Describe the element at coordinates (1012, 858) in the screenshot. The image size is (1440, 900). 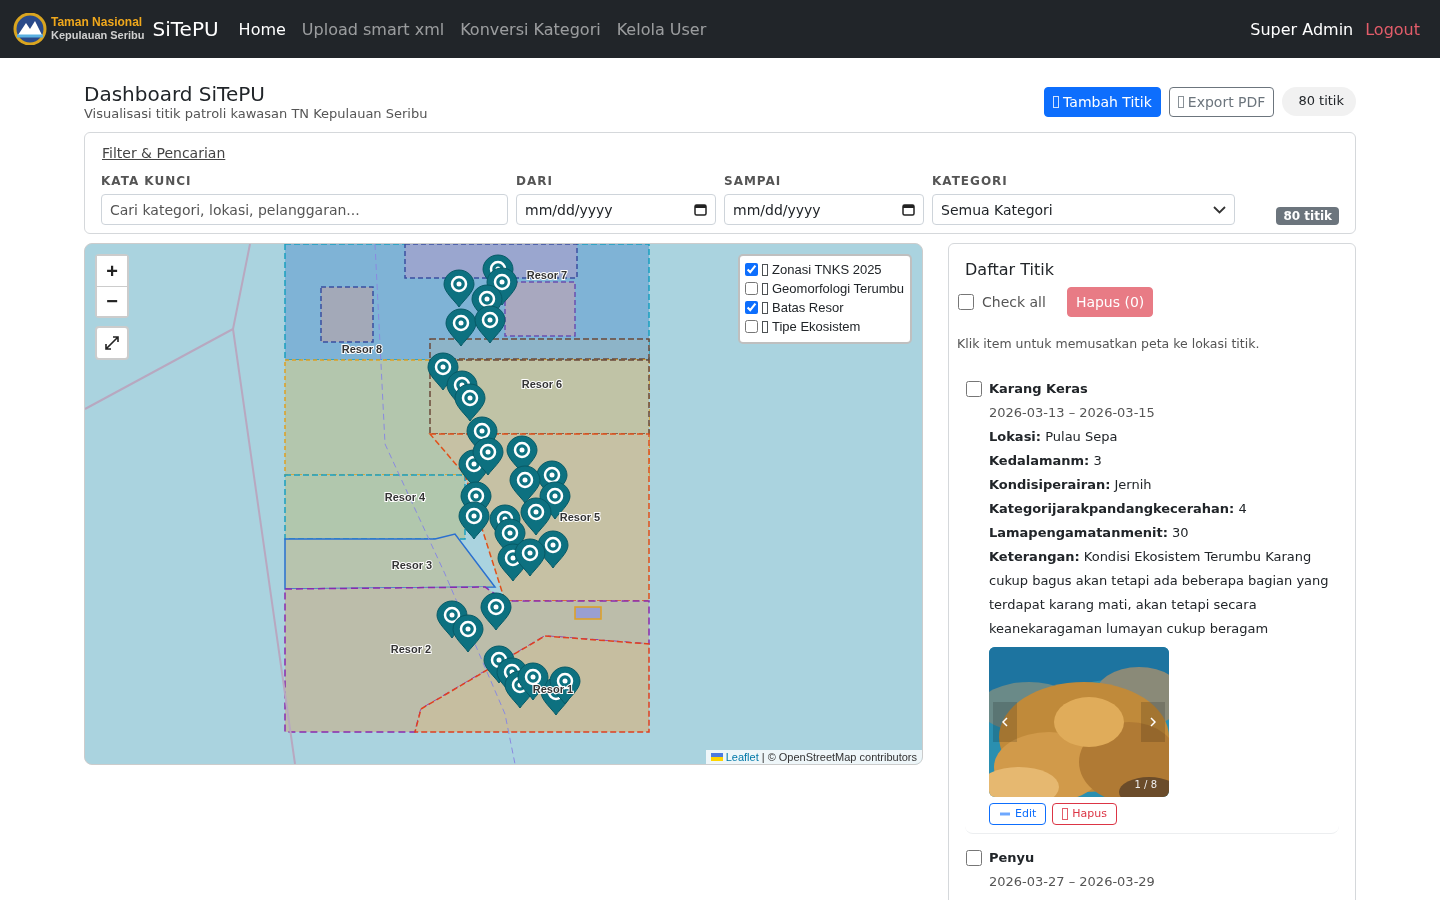
I see `point-title: Penyu` at that location.